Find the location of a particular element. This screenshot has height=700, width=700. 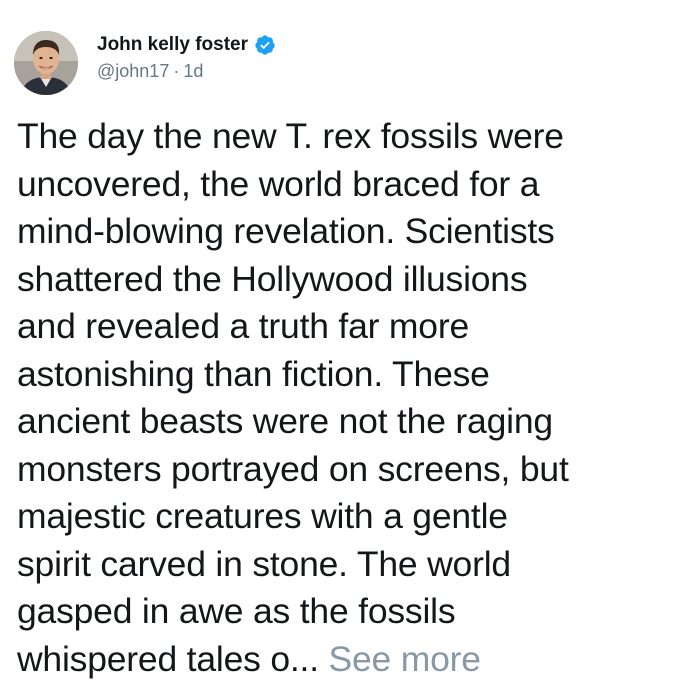

tweet-text-line: shattered the Hollywood illusions is located at coordinates (272, 278).